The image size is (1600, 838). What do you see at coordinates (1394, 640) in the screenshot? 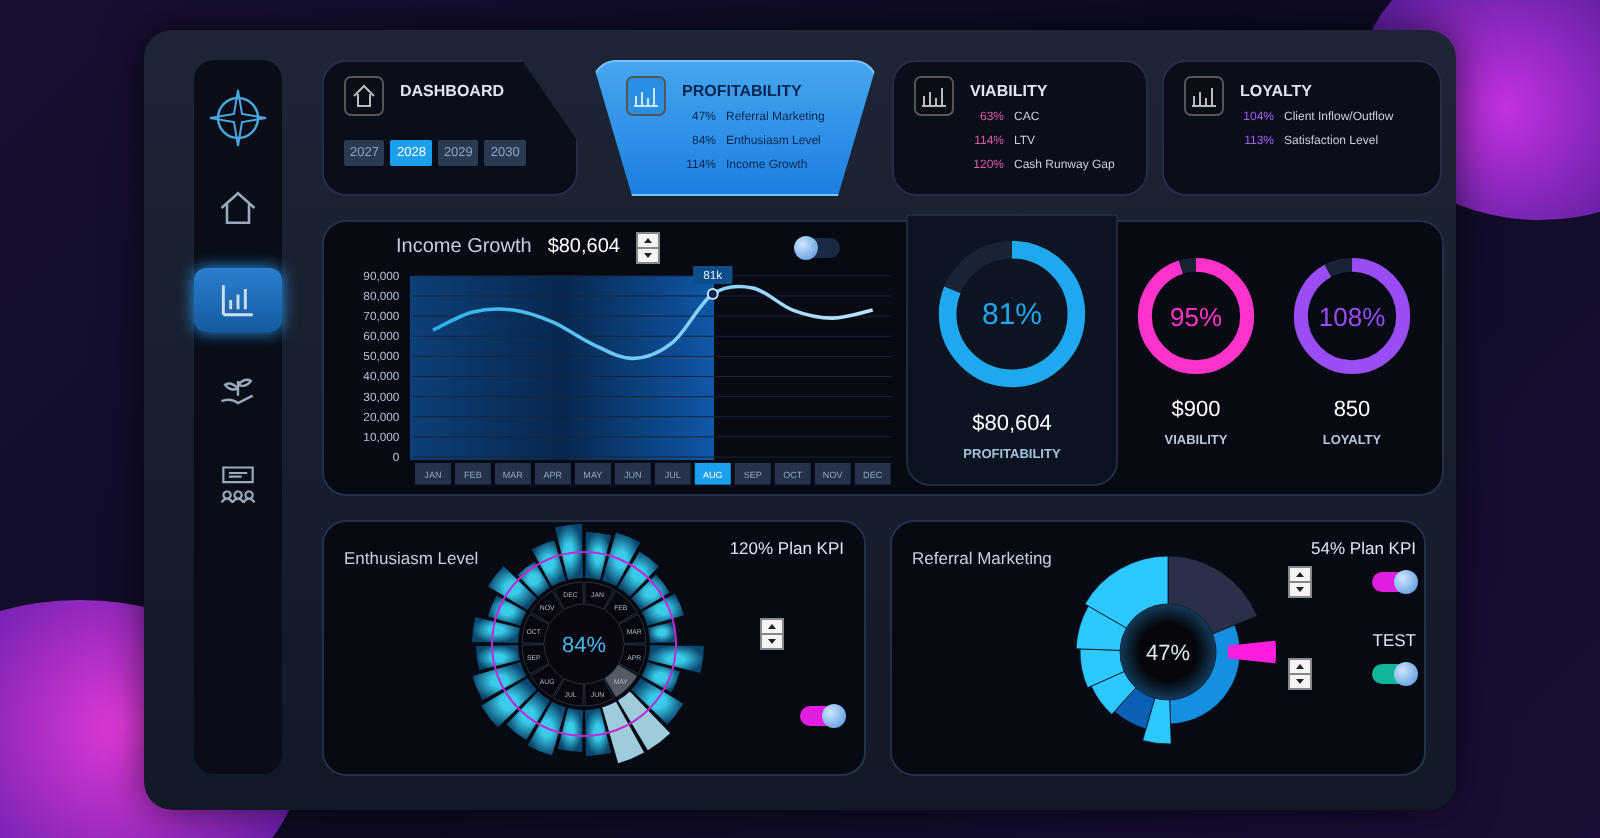
I see `toggle-label: TEST` at bounding box center [1394, 640].